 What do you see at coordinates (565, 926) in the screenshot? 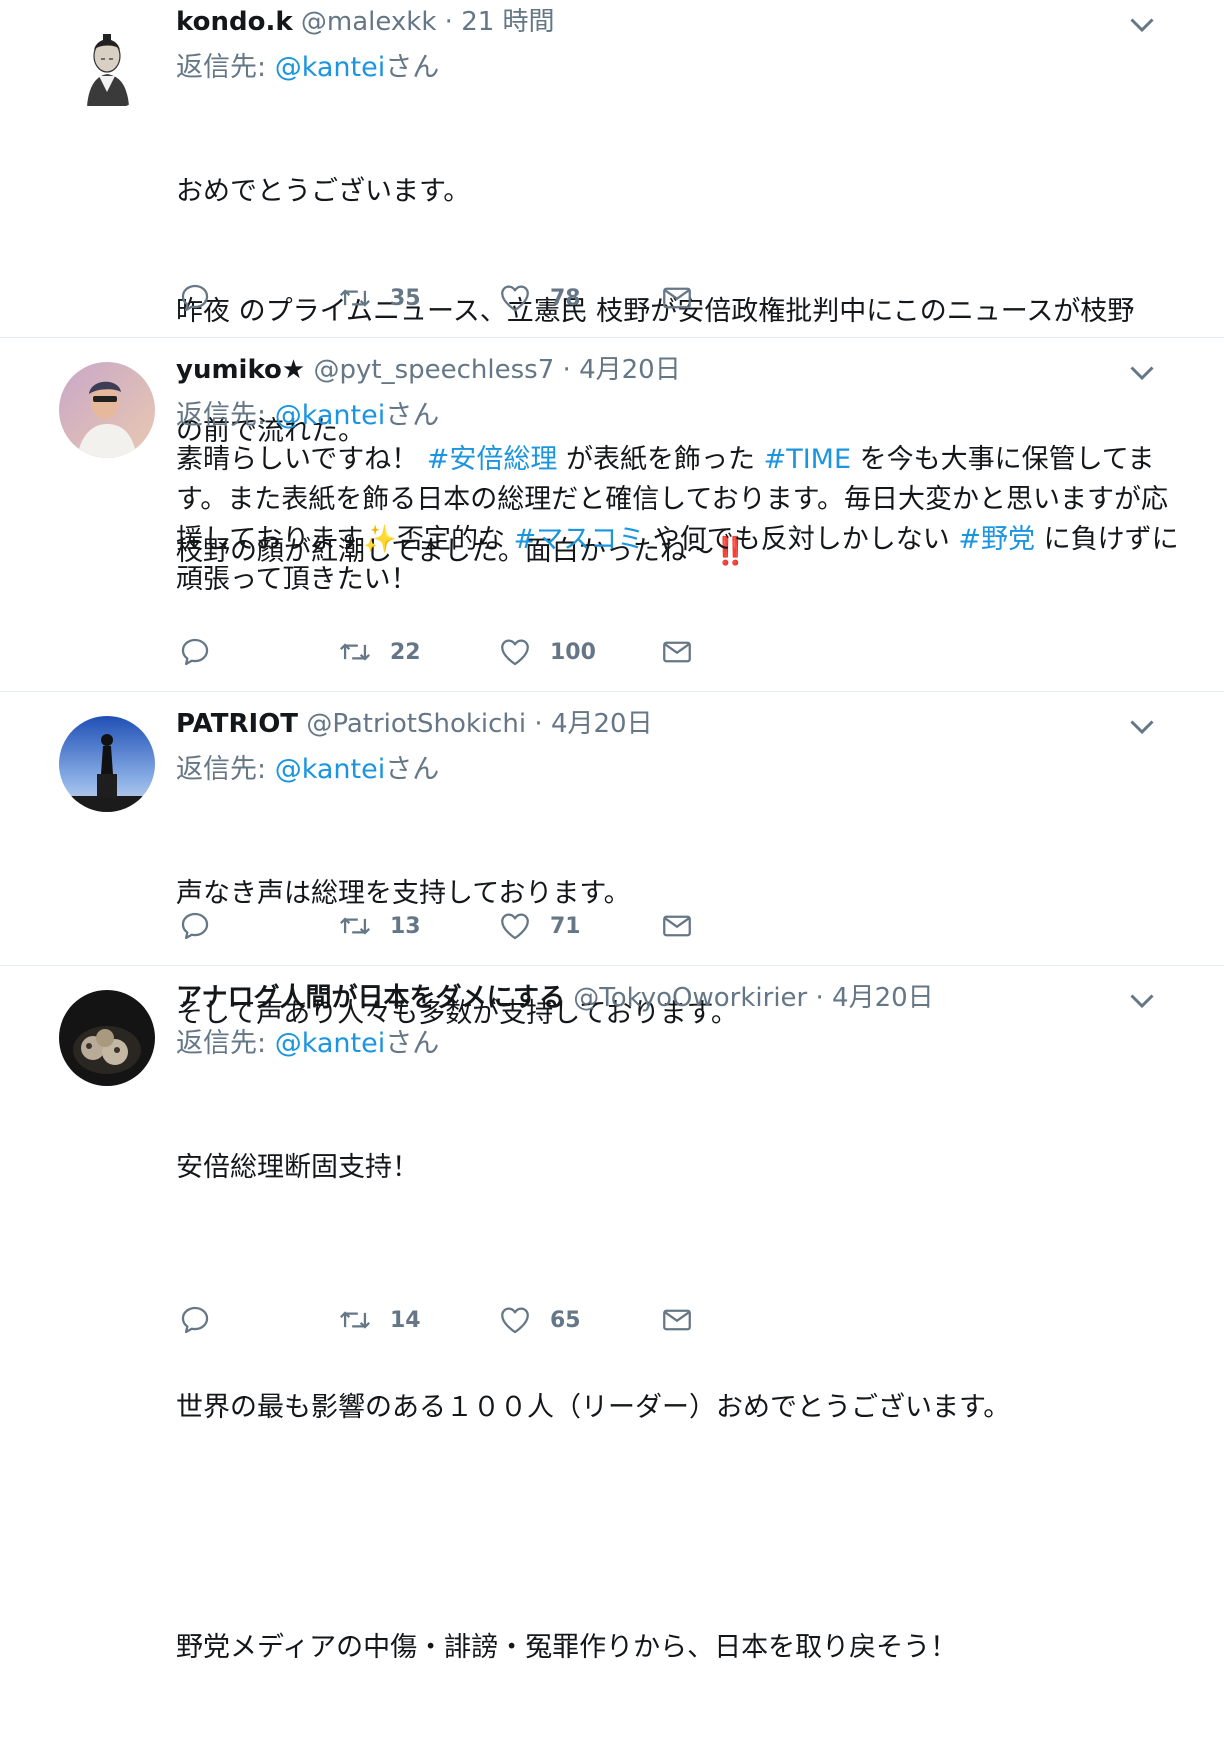
I see `like-count: 71` at bounding box center [565, 926].